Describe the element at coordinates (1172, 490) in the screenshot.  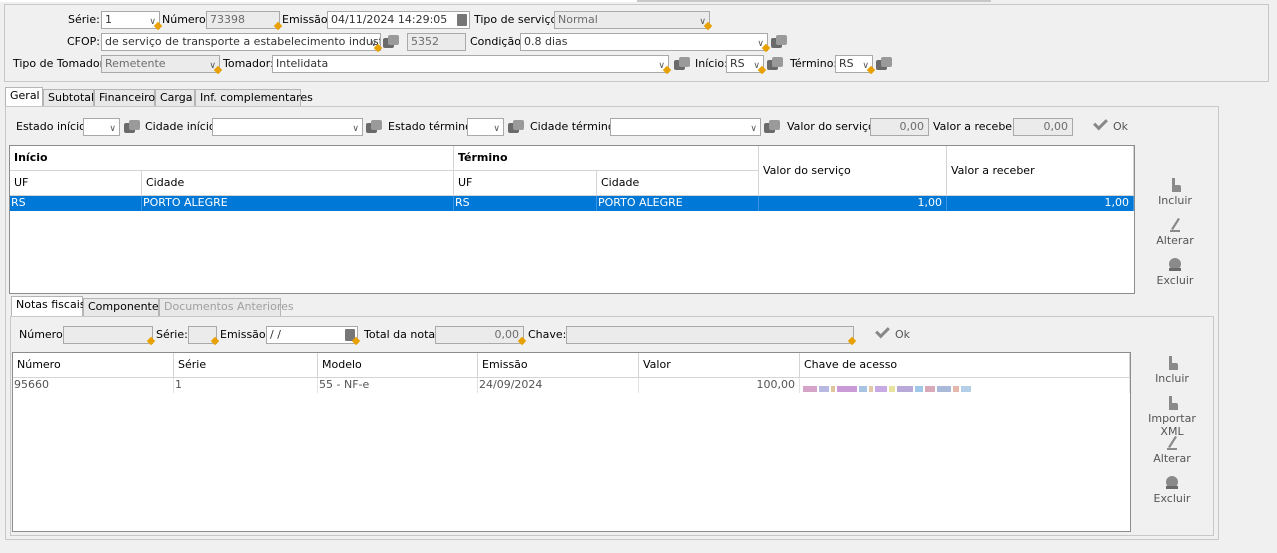
I see `nf-excluir-button: Excluir` at that location.